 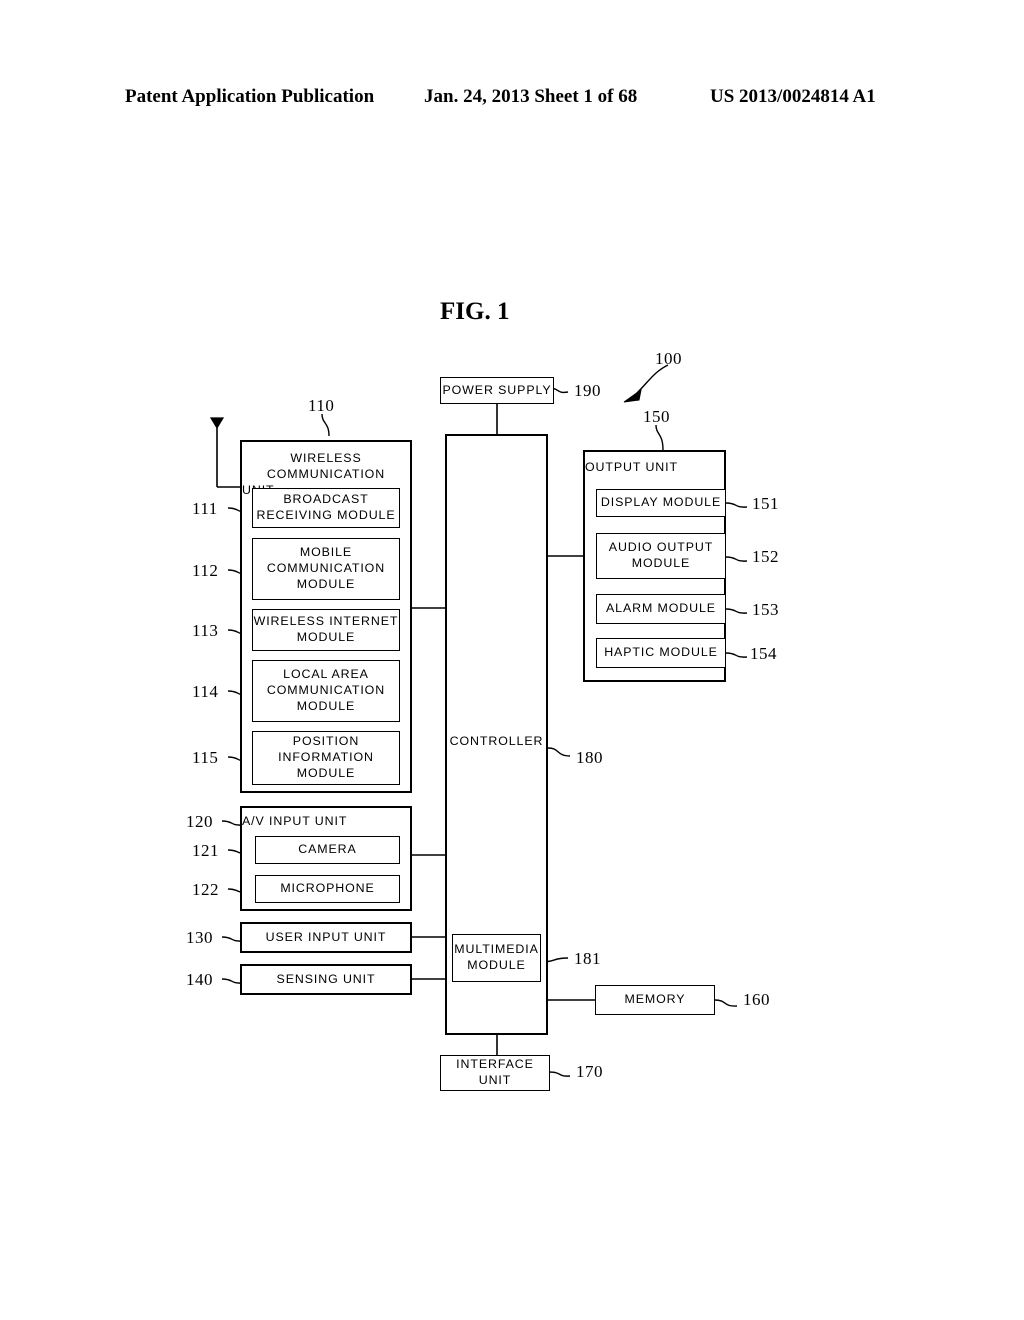 What do you see at coordinates (326, 772) in the screenshot?
I see `position-information-module-label-line3: MODULE` at bounding box center [326, 772].